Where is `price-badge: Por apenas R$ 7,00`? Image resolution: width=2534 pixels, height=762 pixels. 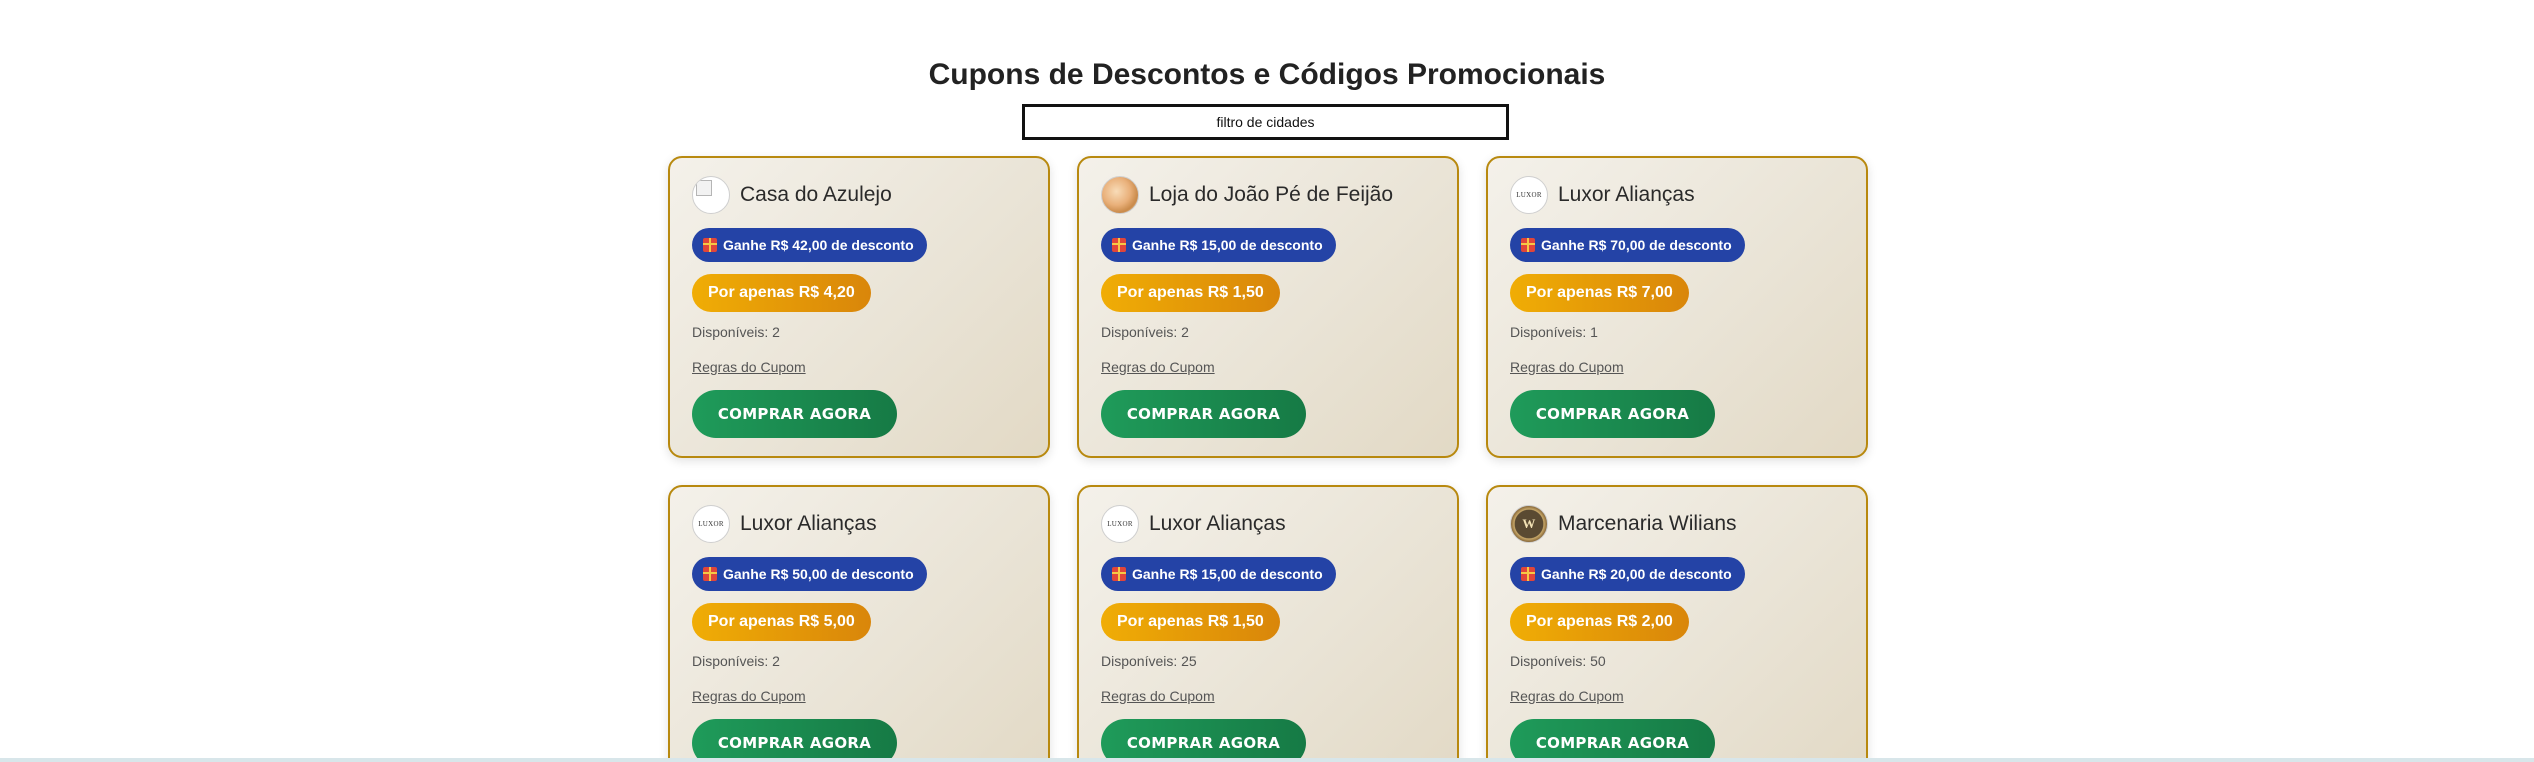
price-badge: Por apenas R$ 7,00 is located at coordinates (1599, 293).